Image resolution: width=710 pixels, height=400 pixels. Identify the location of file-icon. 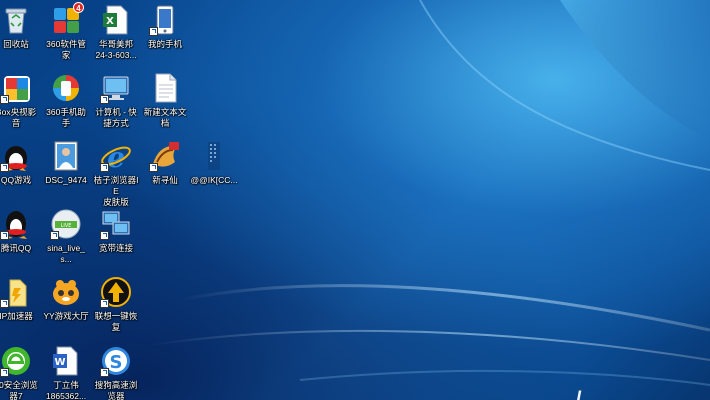
(214, 156).